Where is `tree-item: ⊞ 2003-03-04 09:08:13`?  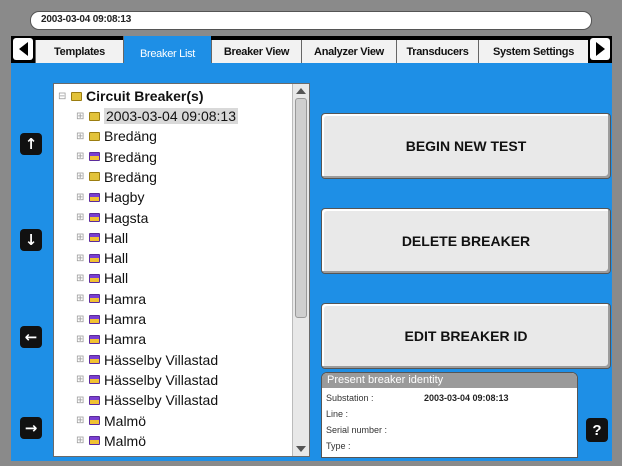
tree-item: ⊞ 2003-03-04 09:08:13 is located at coordinates (157, 116).